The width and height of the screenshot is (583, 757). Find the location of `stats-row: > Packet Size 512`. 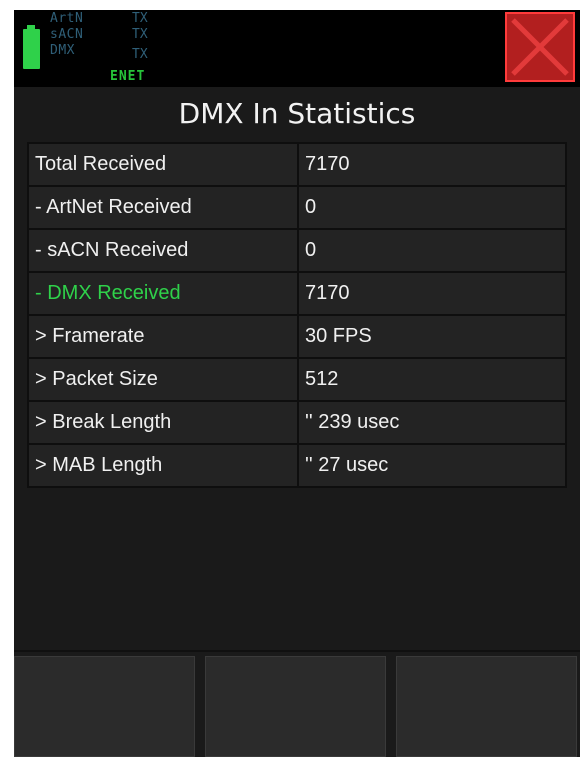

stats-row: > Packet Size 512 is located at coordinates (297, 379).